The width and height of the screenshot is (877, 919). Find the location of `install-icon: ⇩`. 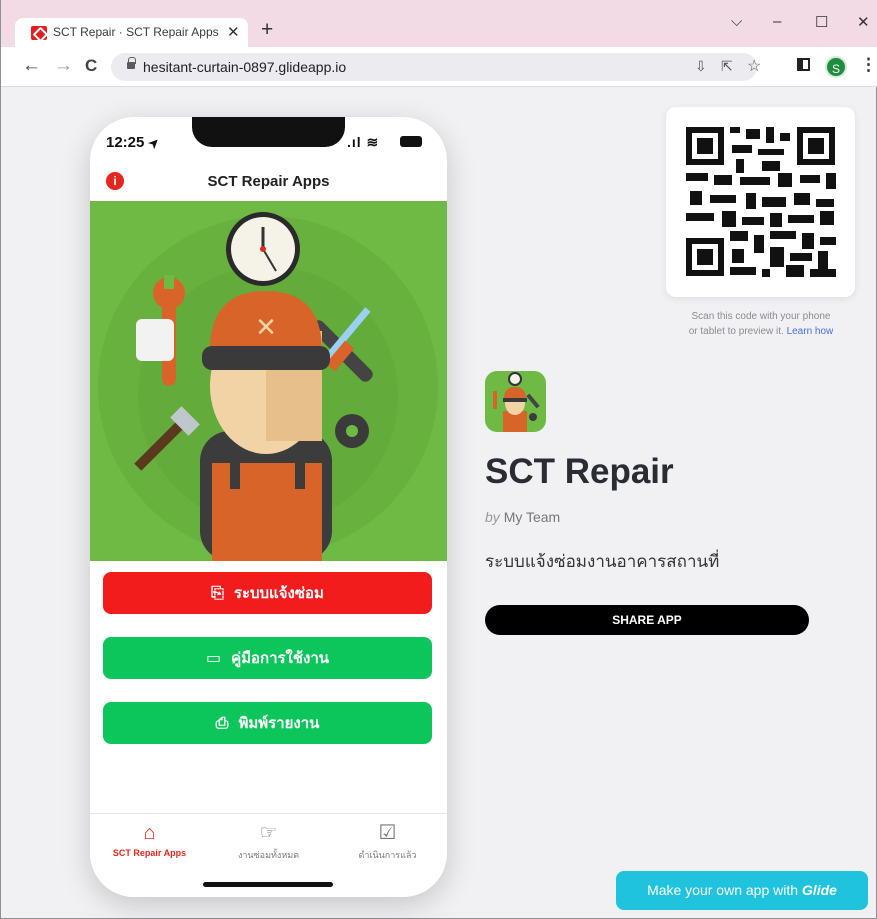

install-icon: ⇩ is located at coordinates (701, 66).